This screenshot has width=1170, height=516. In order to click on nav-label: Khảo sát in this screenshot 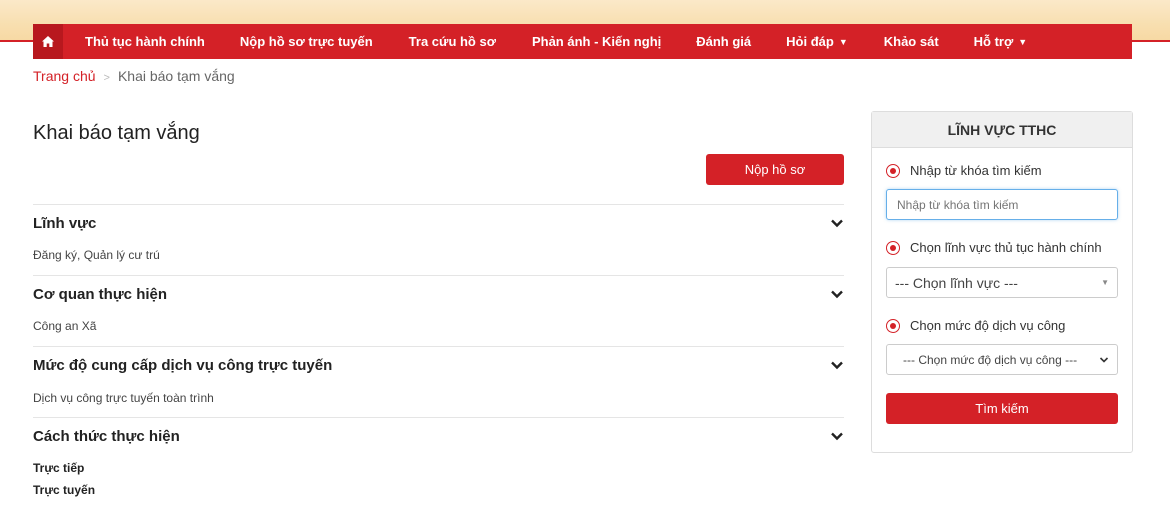, I will do `click(911, 41)`.